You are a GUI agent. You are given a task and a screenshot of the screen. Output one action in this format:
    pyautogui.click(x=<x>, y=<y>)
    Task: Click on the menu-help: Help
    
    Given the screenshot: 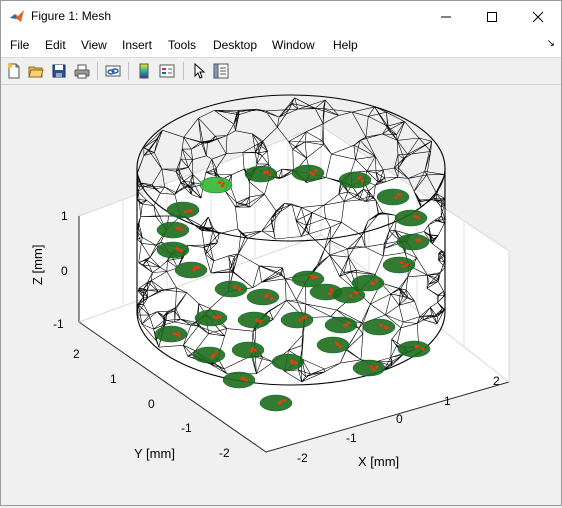 What is the action you would take?
    pyautogui.click(x=345, y=45)
    